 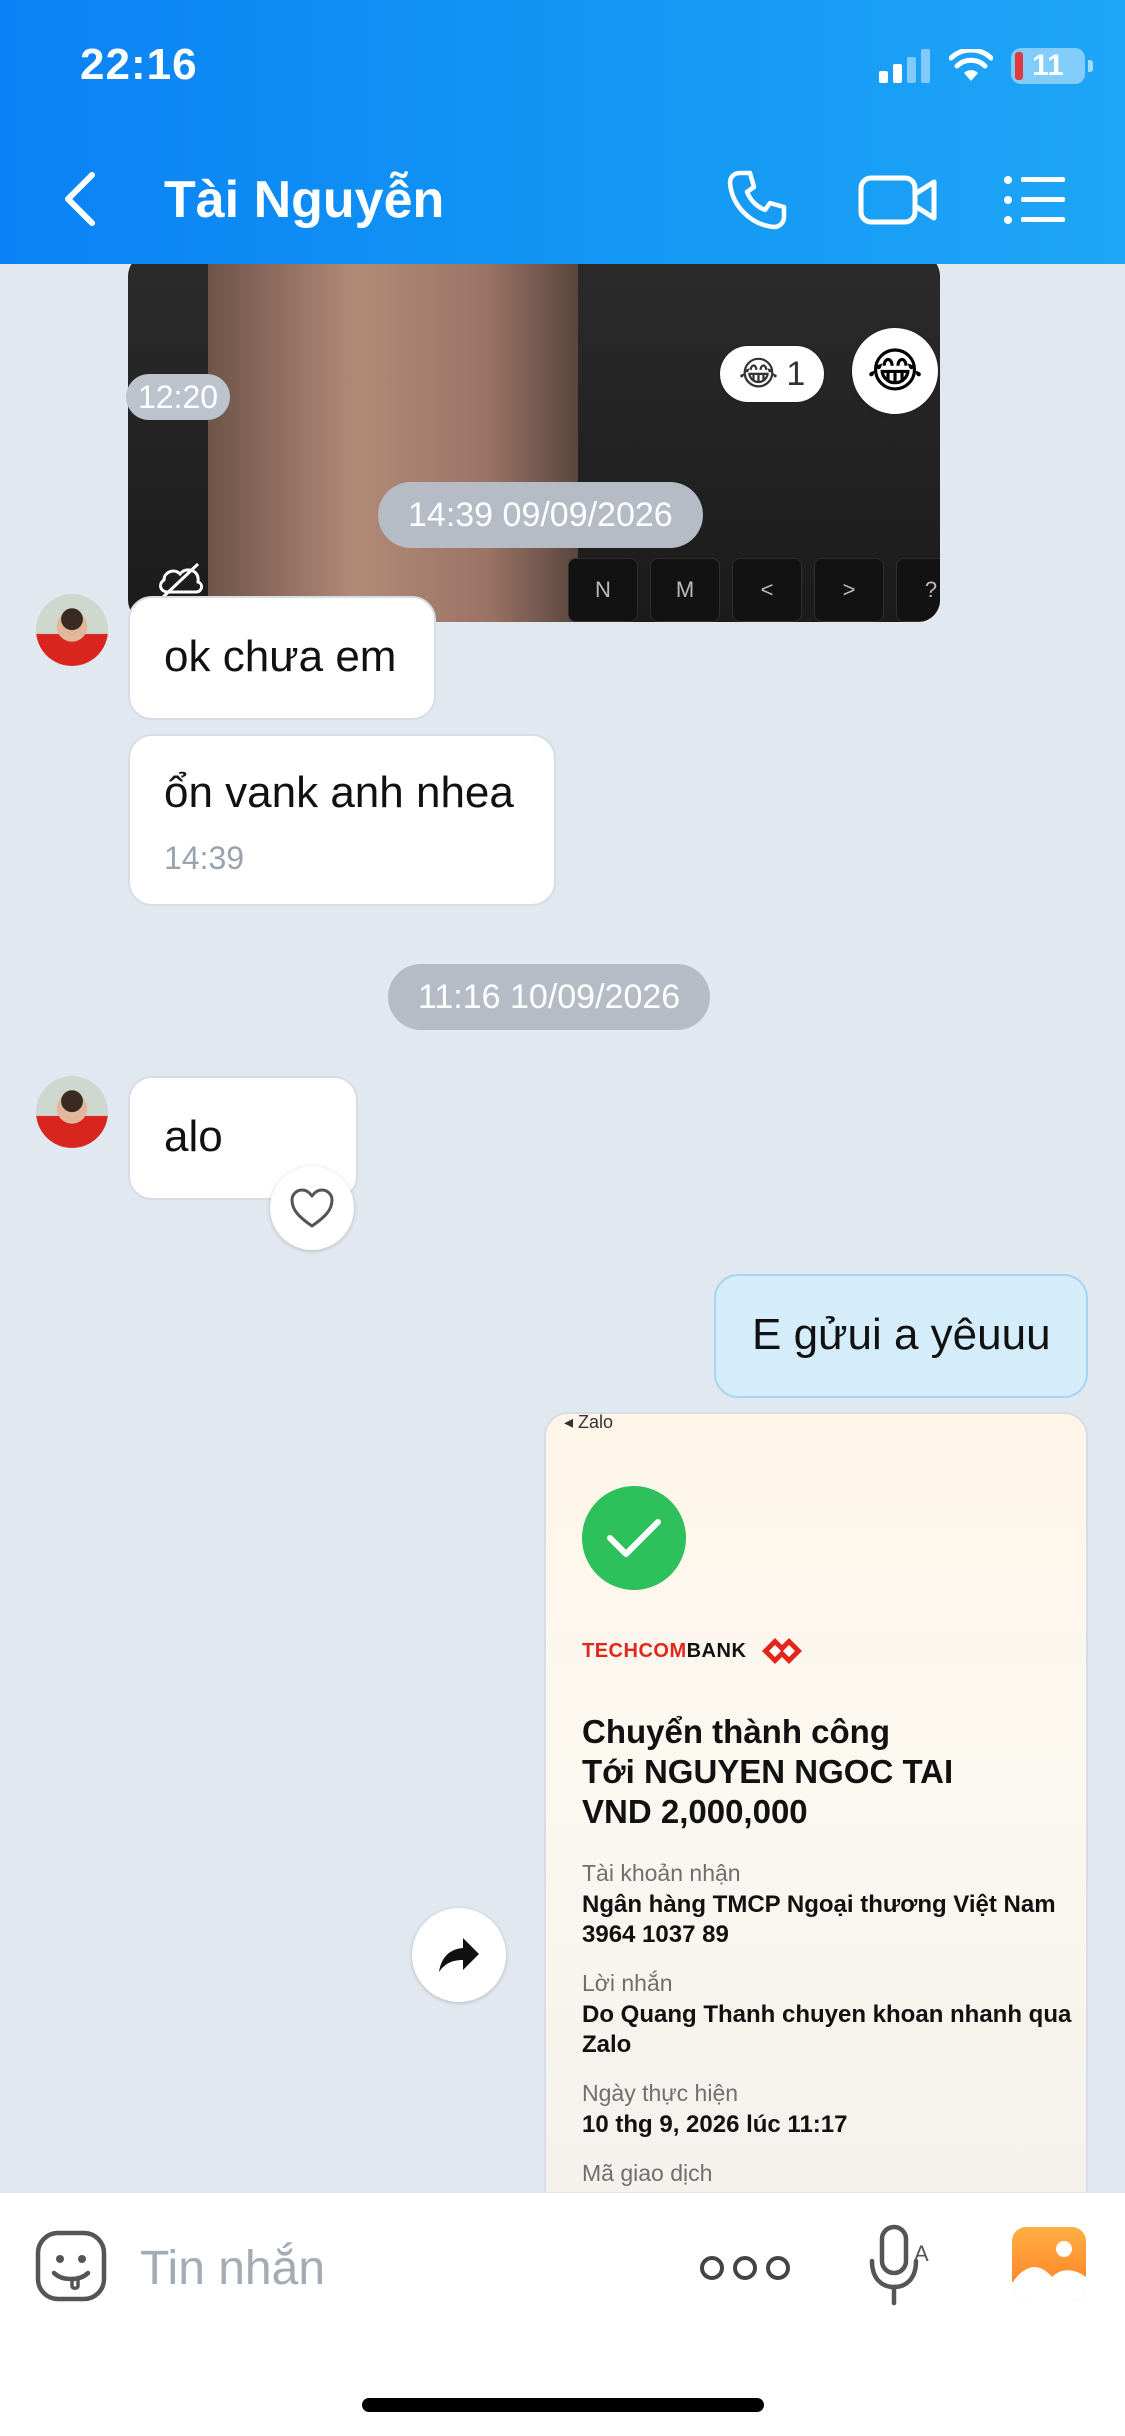 I want to click on photo-key: M, so click(x=685, y=590).